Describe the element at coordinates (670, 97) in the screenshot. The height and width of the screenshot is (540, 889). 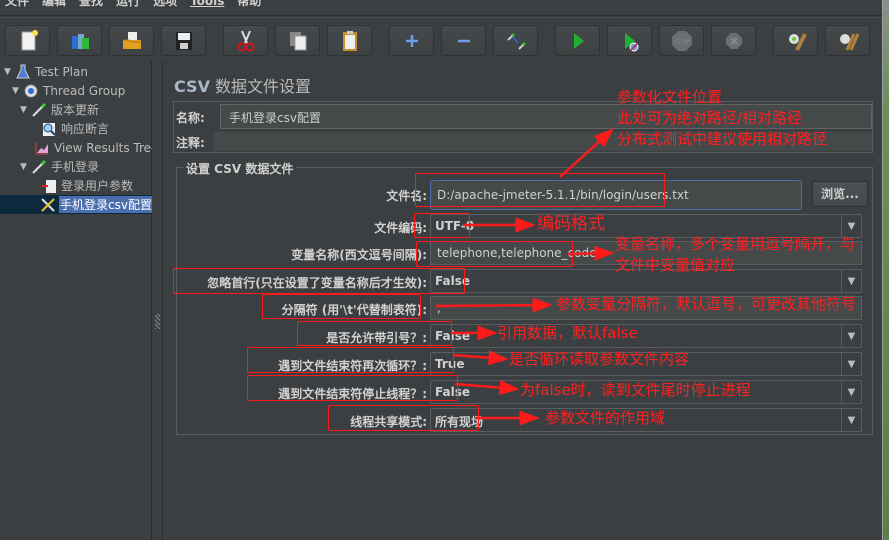
I see `annotation-file-location-1: 参数化文件位置` at that location.